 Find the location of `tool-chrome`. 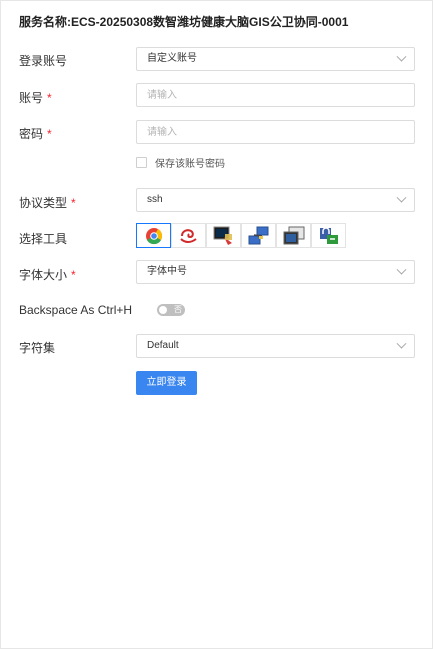

tool-chrome is located at coordinates (153, 235).